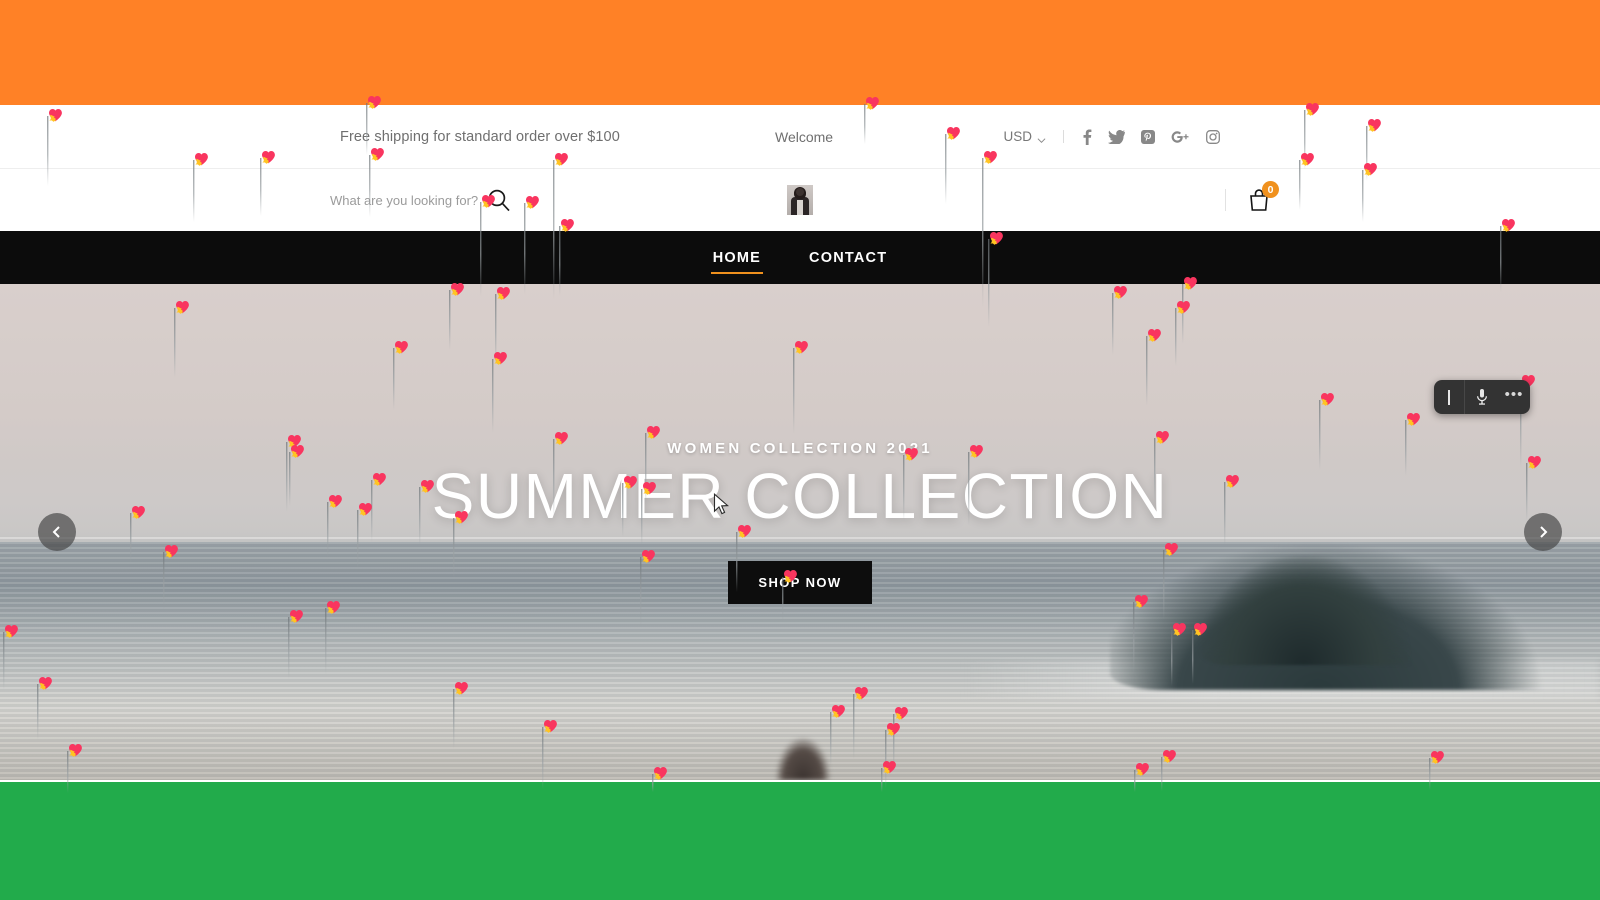 The width and height of the screenshot is (1600, 900). What do you see at coordinates (800, 582) in the screenshot?
I see `shop-now-button: SHOP NOW` at bounding box center [800, 582].